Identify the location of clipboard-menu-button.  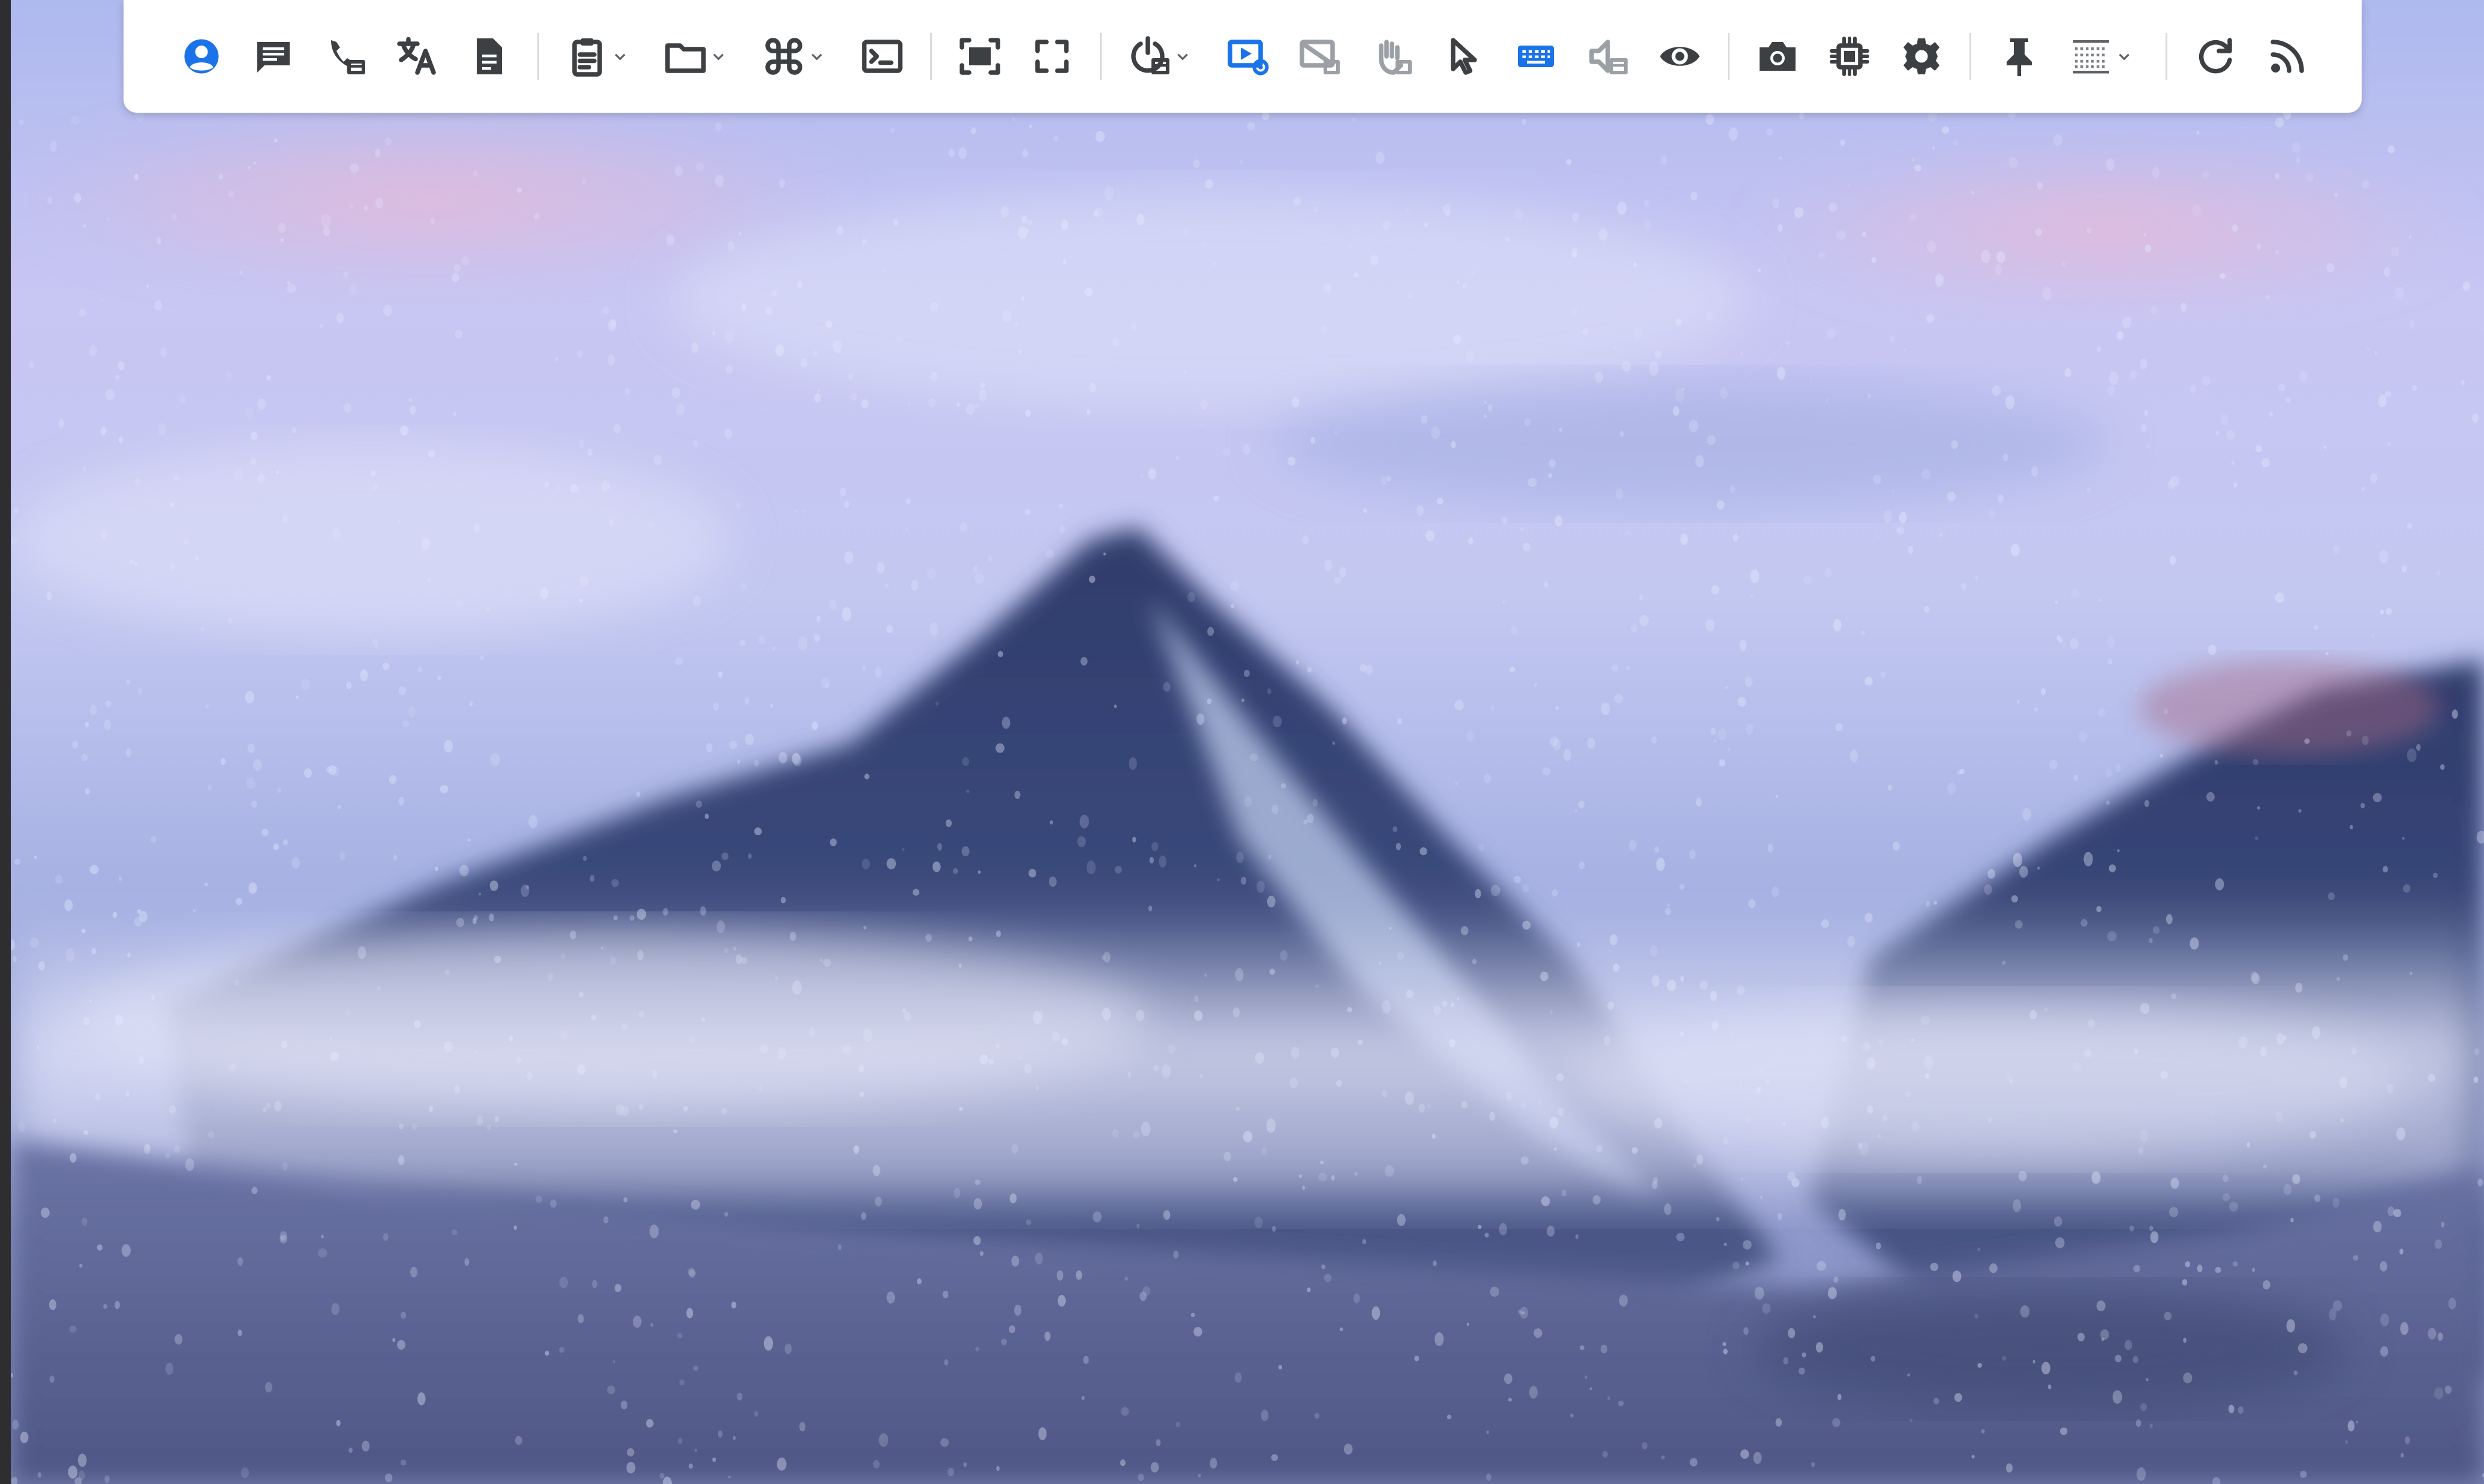
(600, 56).